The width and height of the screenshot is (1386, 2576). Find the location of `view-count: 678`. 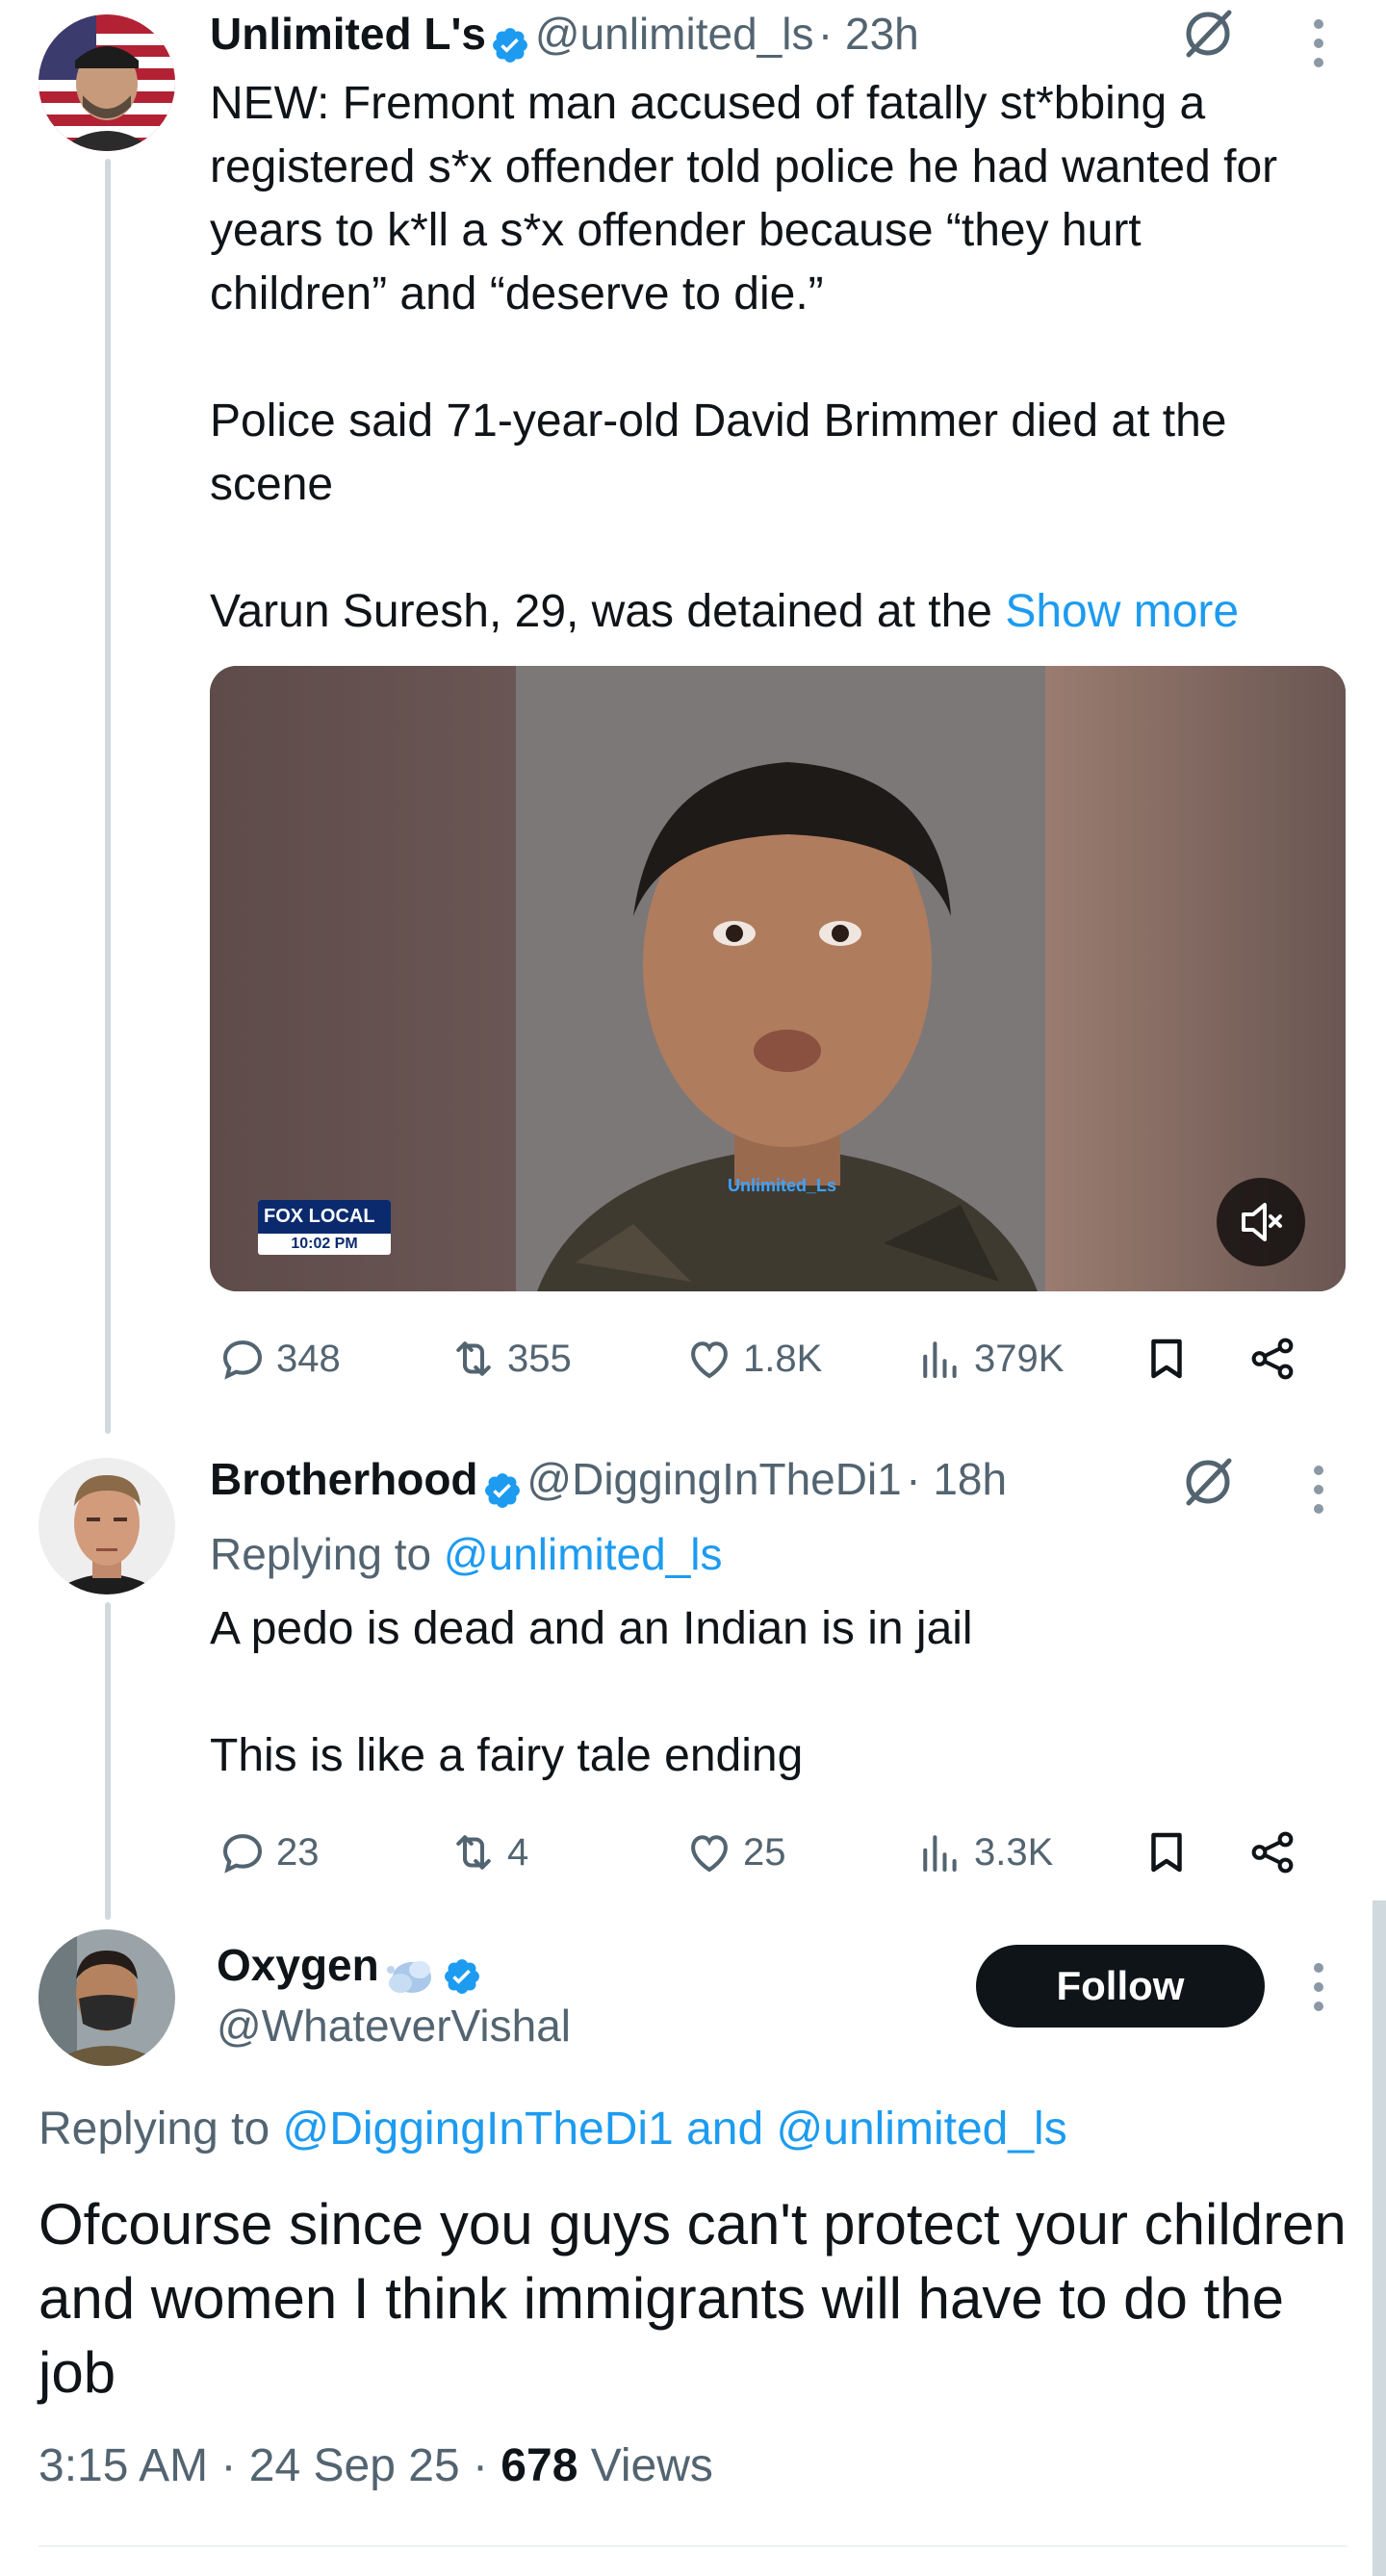

view-count: 678 is located at coordinates (539, 2465).